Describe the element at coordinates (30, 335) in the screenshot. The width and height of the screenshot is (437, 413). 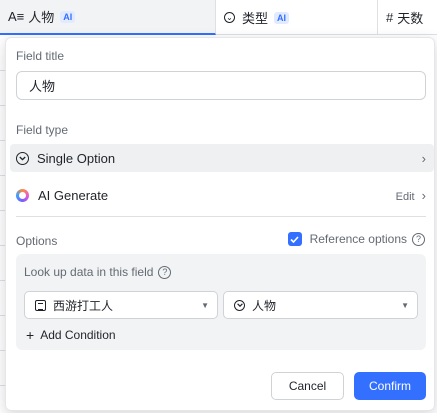
I see `plus-icon: +` at that location.